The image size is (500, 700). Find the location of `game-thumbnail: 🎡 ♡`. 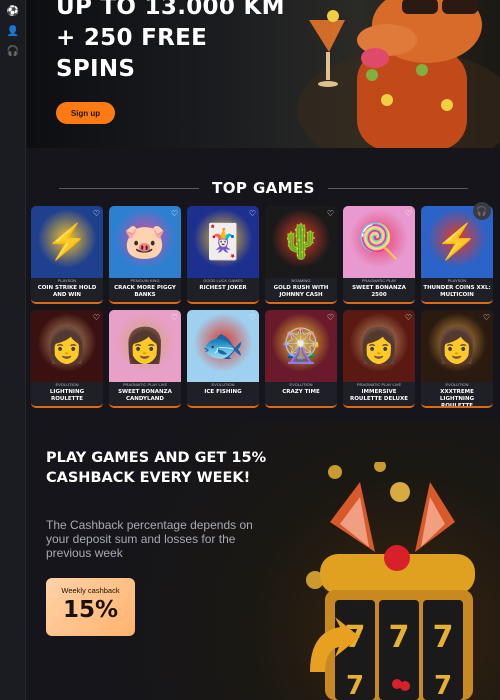

game-thumbnail: 🎡 ♡ is located at coordinates (301, 346).